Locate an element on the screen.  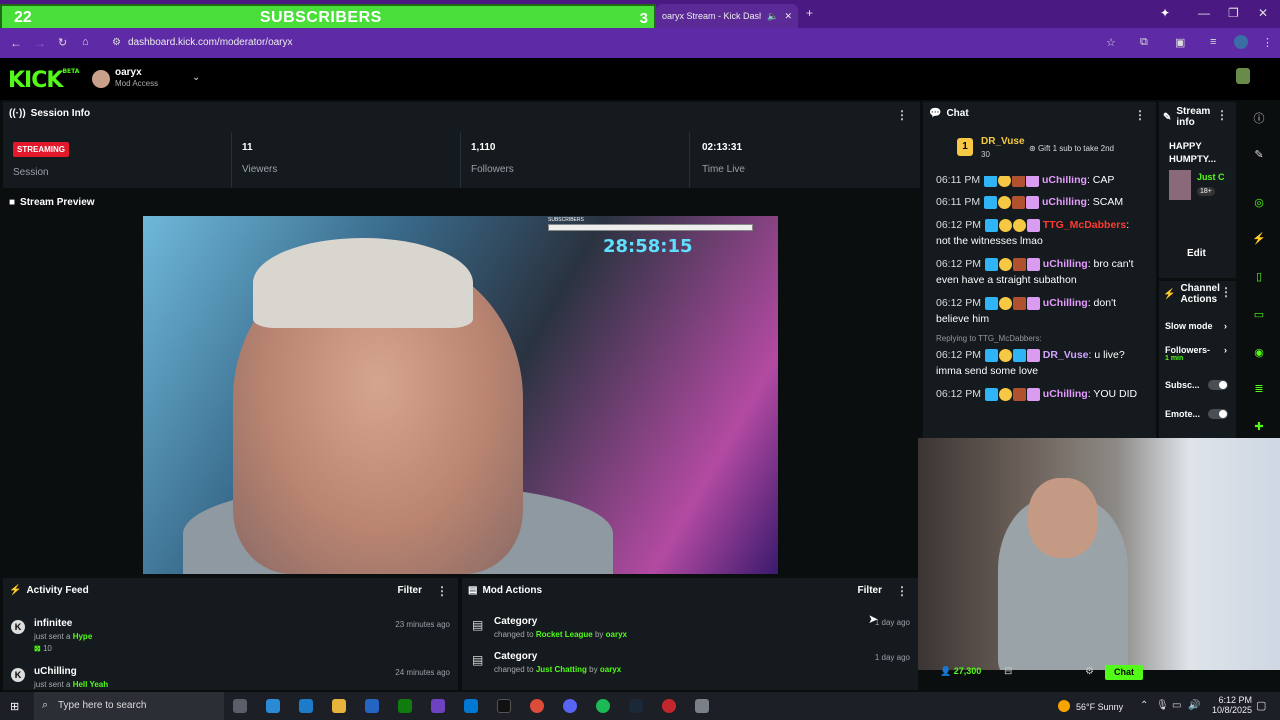
recording-app-icon is located at coordinates (669, 706).